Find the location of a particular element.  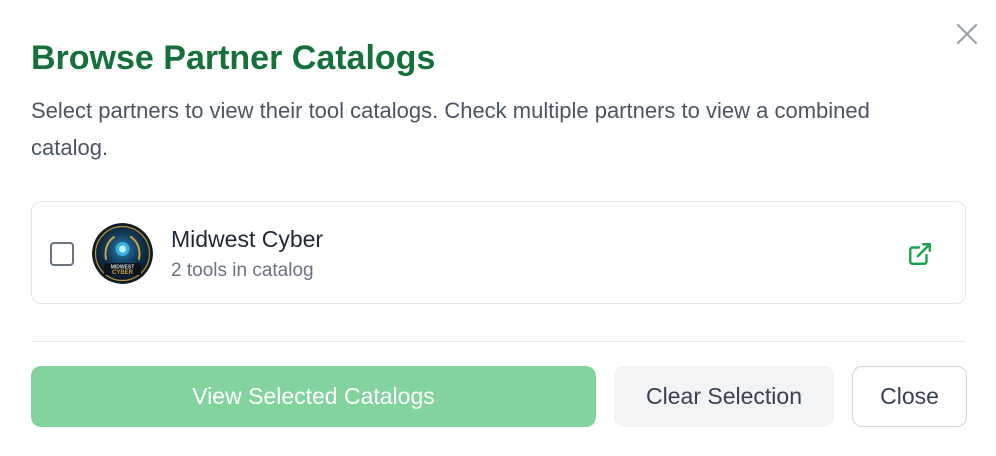

svg-text: CYBER is located at coordinates (123, 273).